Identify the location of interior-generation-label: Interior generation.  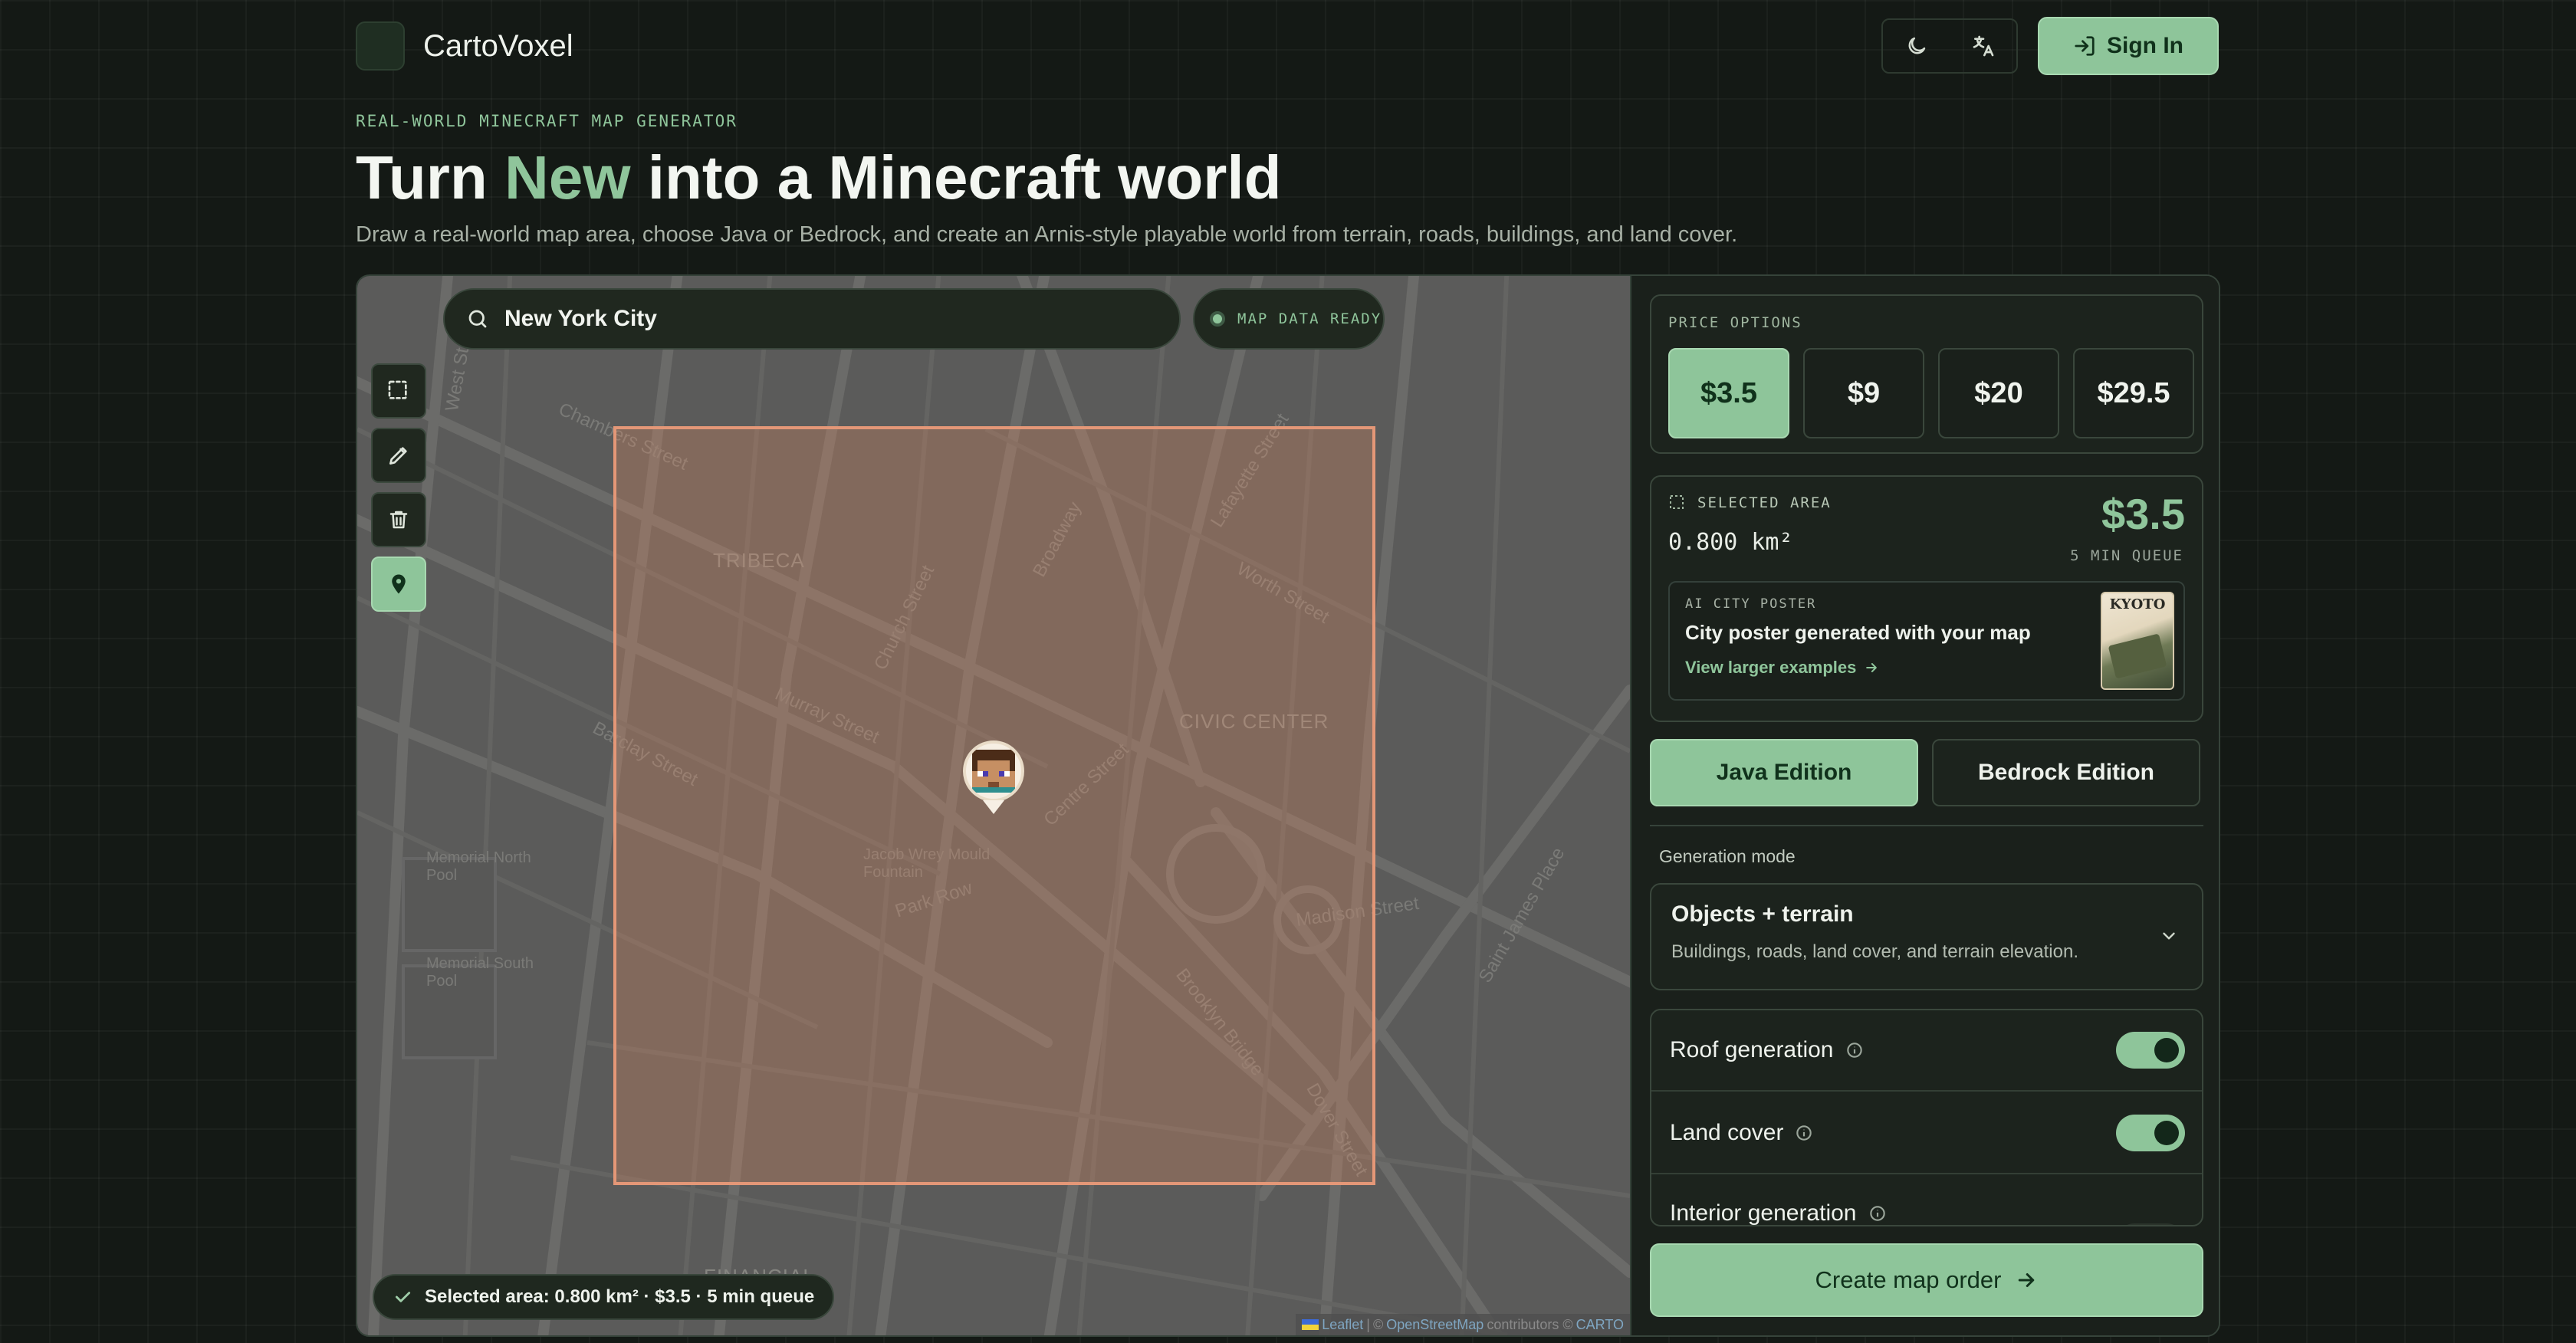
(1764, 1213).